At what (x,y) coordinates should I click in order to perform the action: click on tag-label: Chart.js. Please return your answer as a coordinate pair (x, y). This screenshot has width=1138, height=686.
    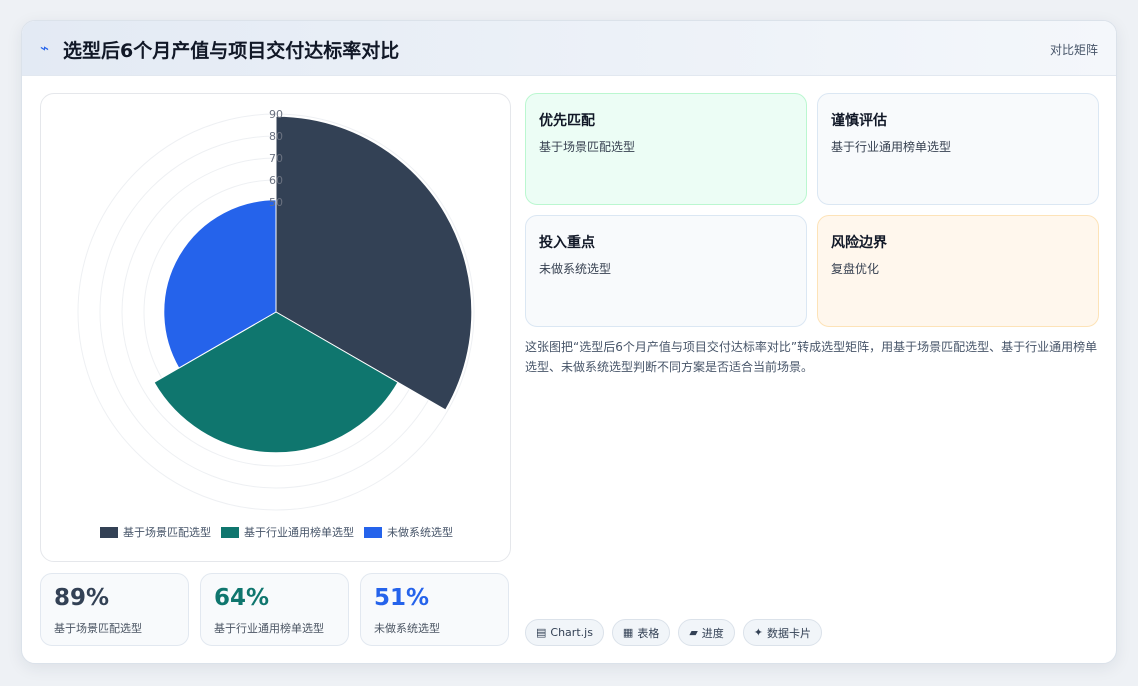
    Looking at the image, I should click on (571, 632).